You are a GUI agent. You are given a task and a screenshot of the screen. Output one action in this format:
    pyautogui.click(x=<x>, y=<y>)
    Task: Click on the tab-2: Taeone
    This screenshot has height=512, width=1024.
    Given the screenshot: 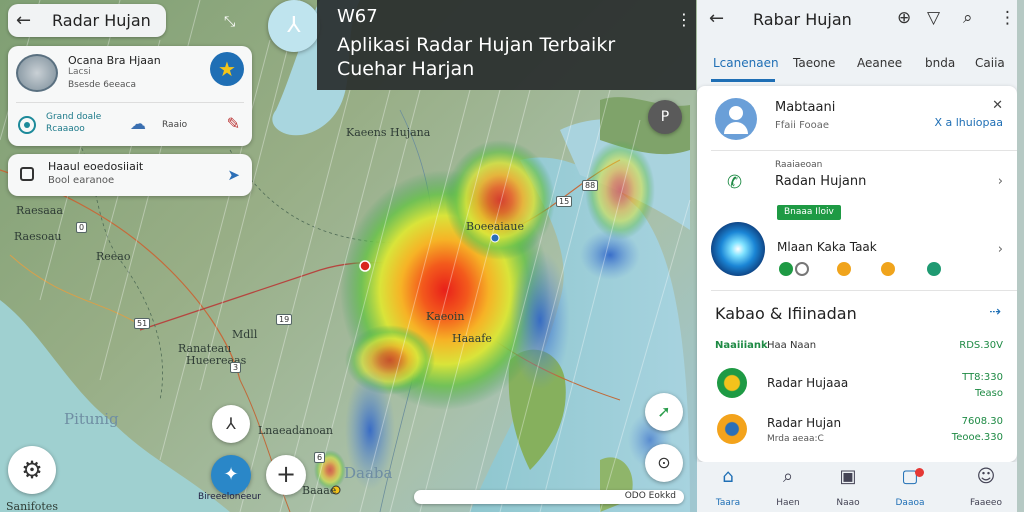 What is the action you would take?
    pyautogui.click(x=814, y=63)
    